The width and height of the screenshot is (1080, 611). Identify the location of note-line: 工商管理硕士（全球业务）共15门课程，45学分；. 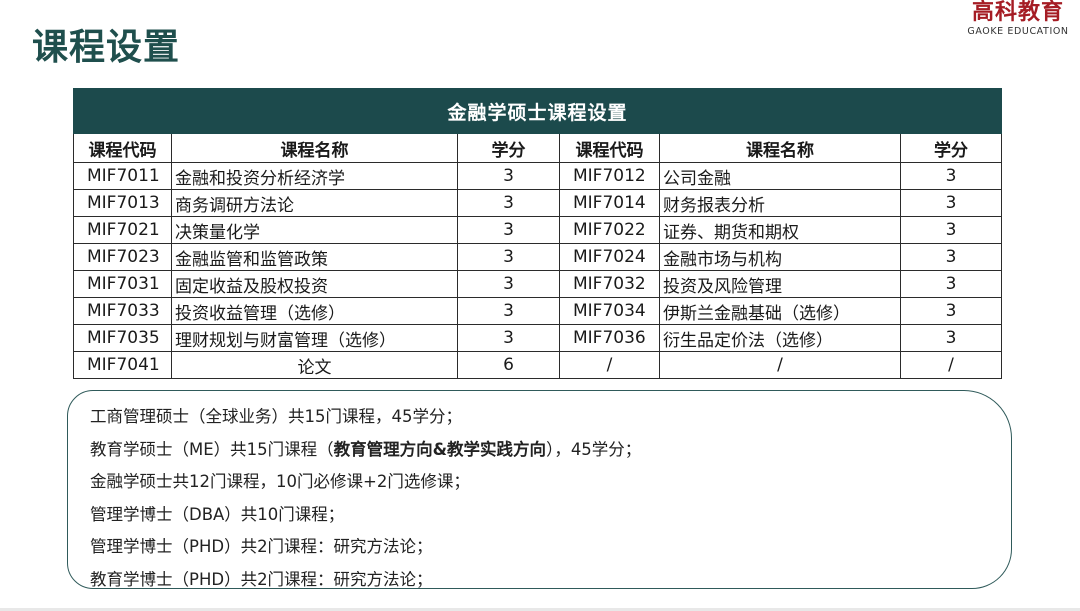
(276, 416).